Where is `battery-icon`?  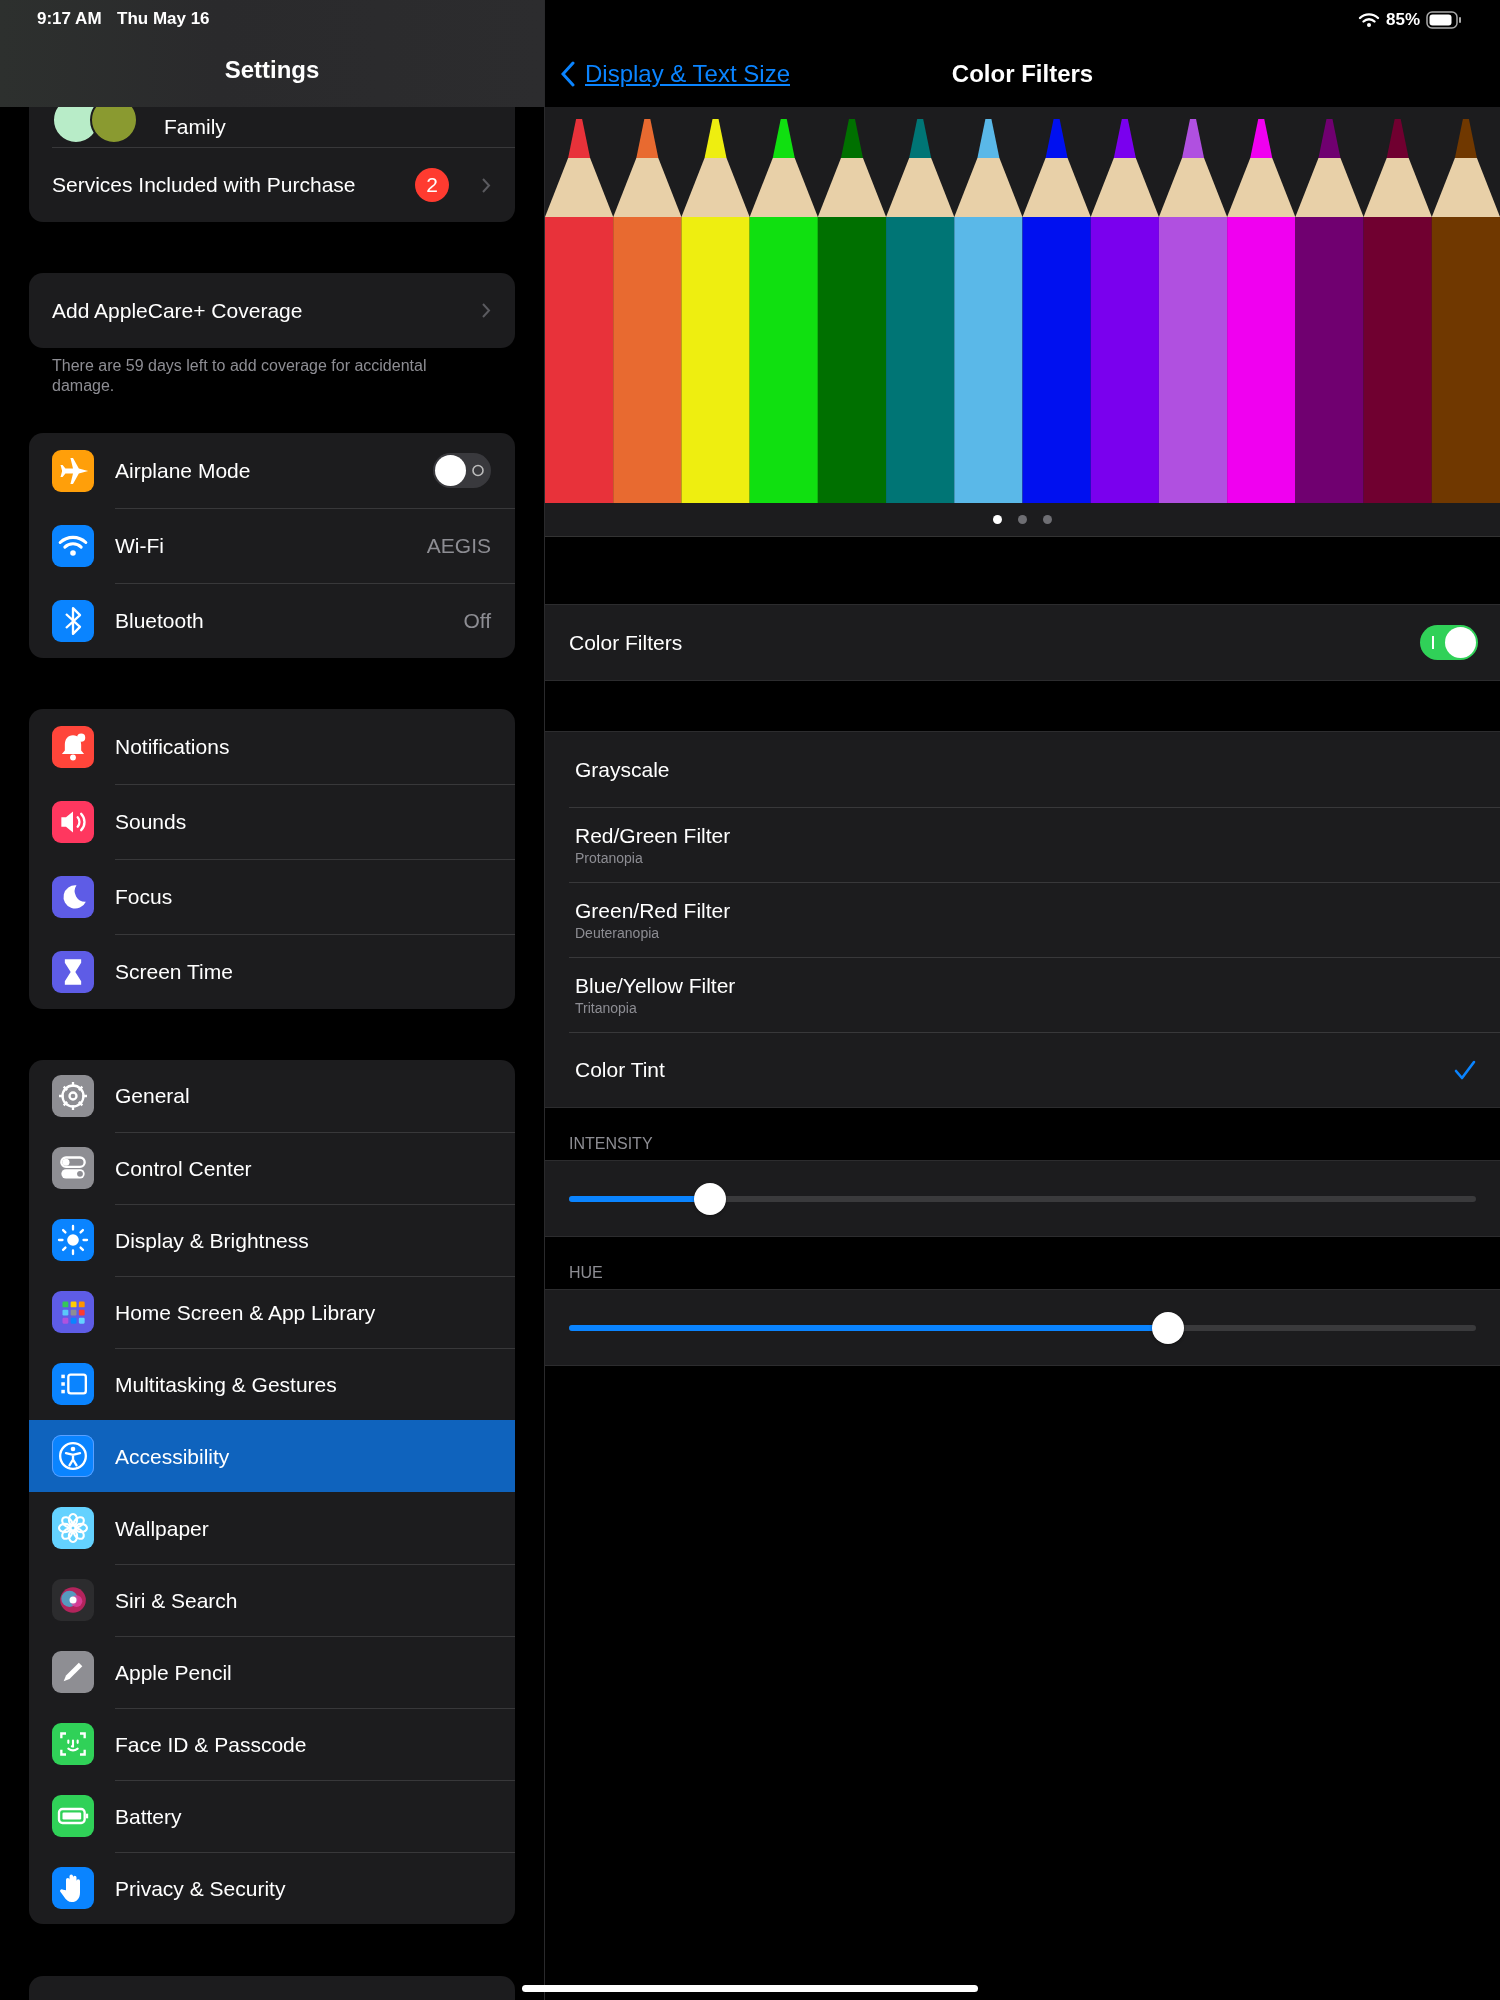
battery-icon is located at coordinates (1444, 20).